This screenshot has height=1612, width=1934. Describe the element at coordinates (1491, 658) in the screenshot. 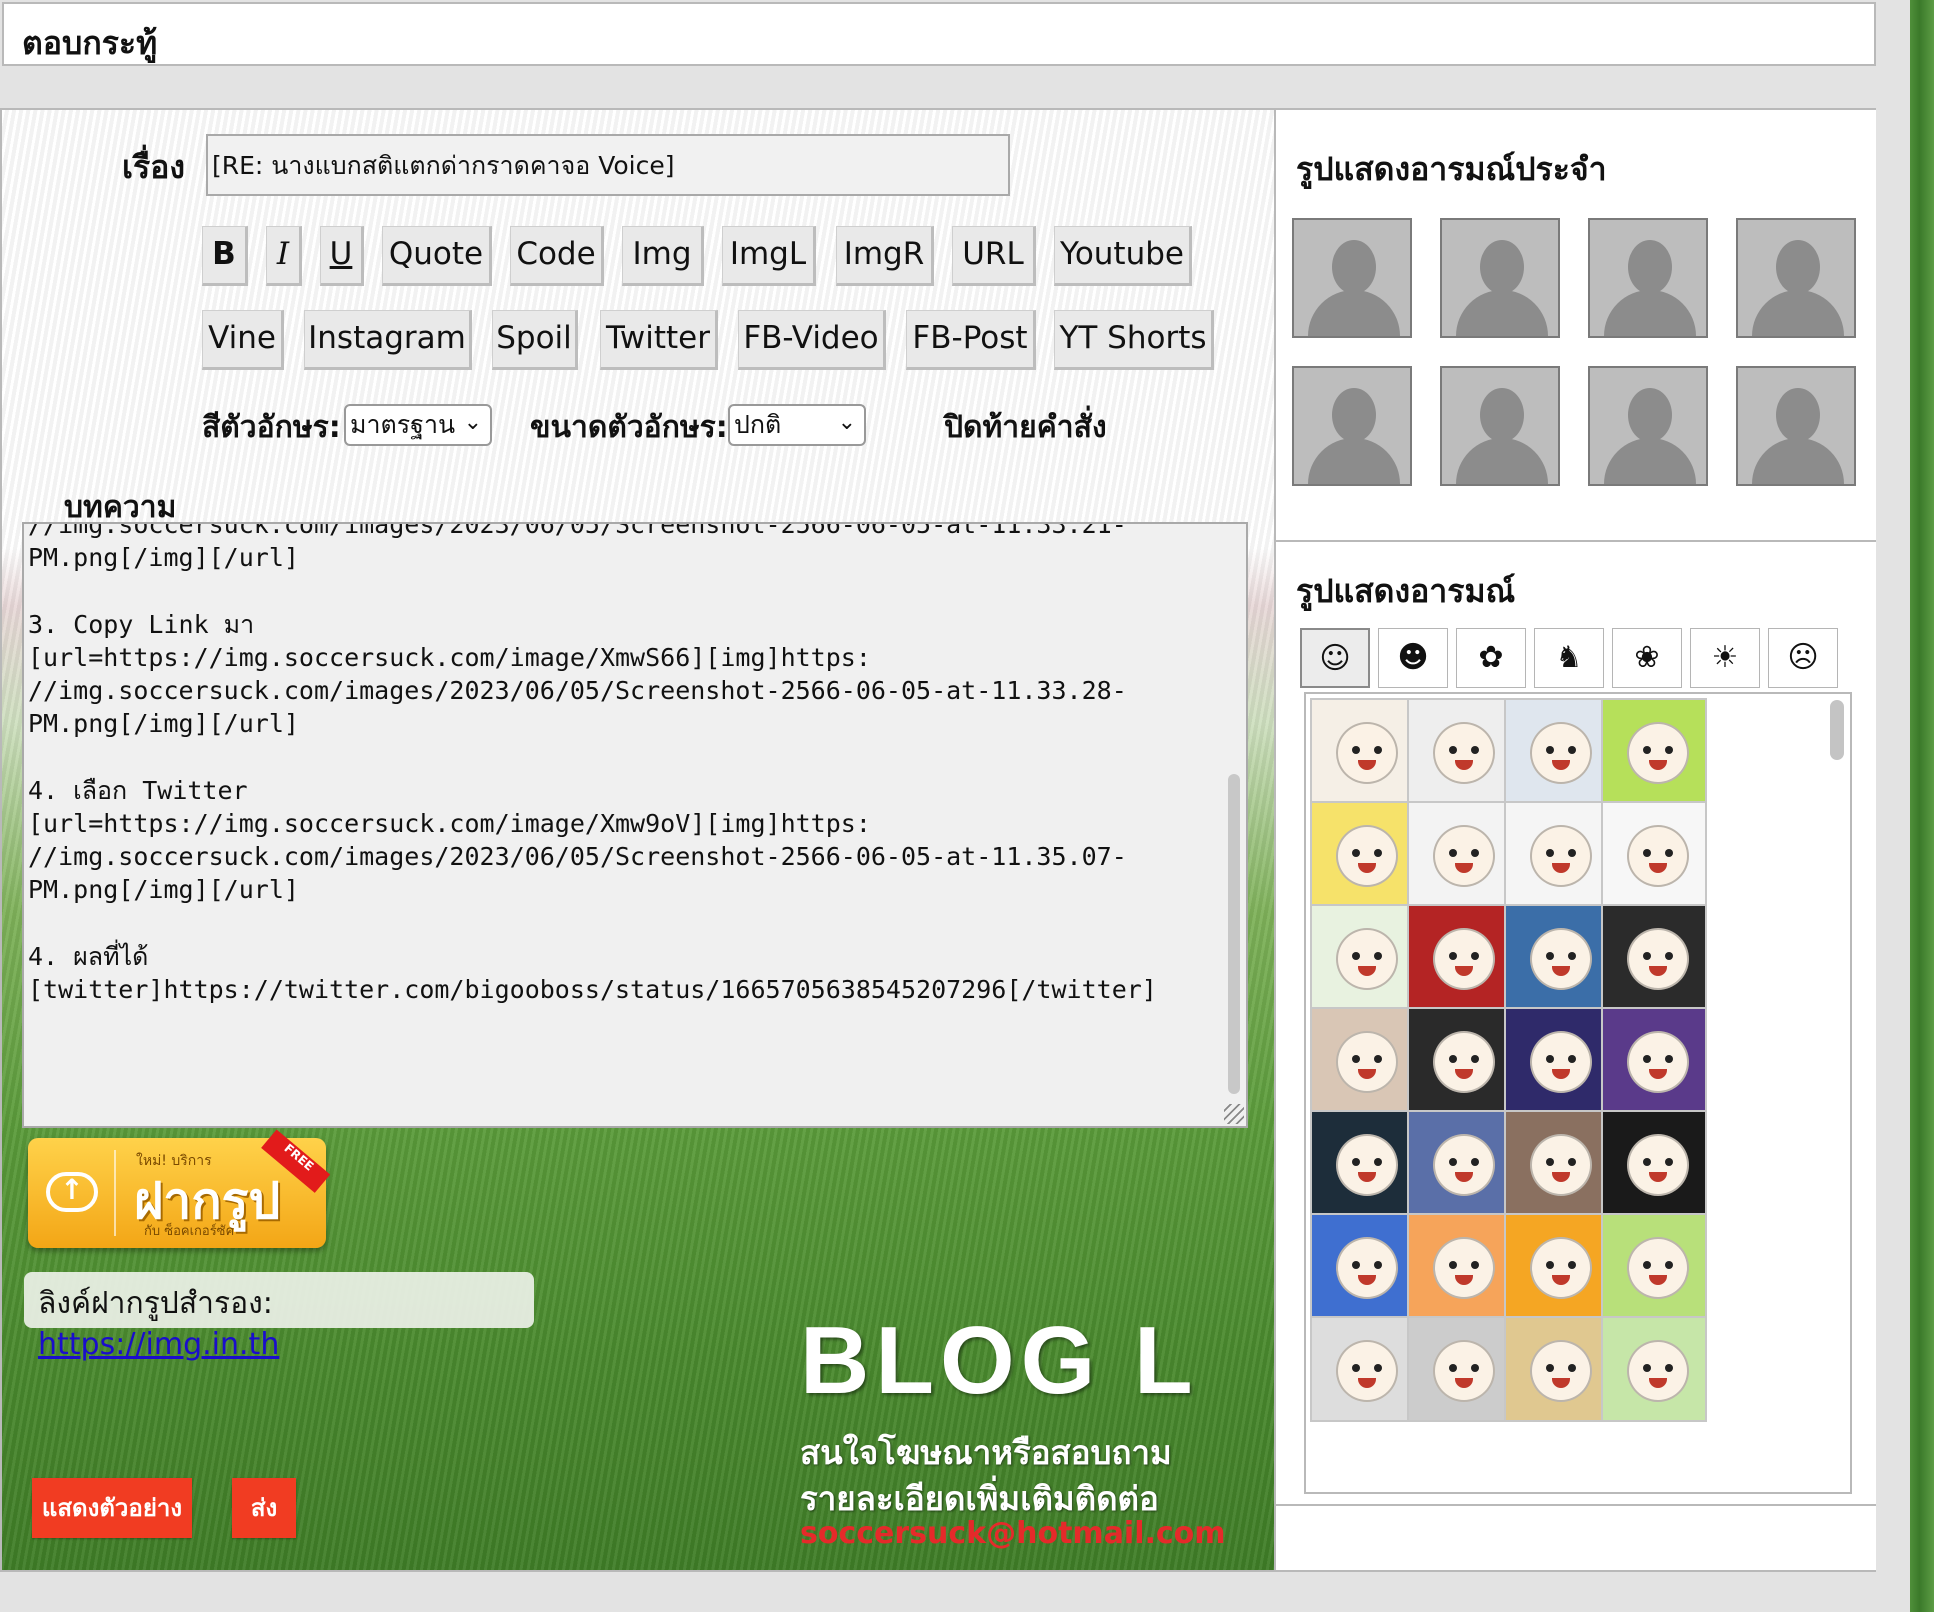

I see `emoticon-tab: ✿` at that location.